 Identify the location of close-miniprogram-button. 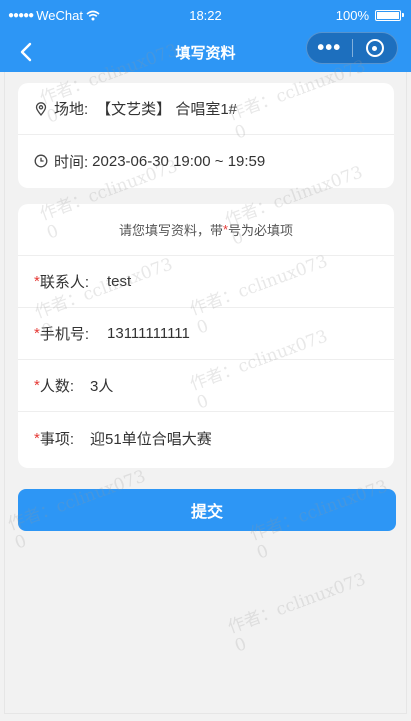
(374, 48).